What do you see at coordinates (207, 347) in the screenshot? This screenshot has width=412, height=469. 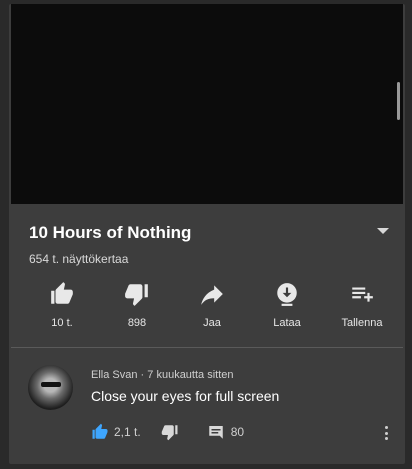 I see `divider` at bounding box center [207, 347].